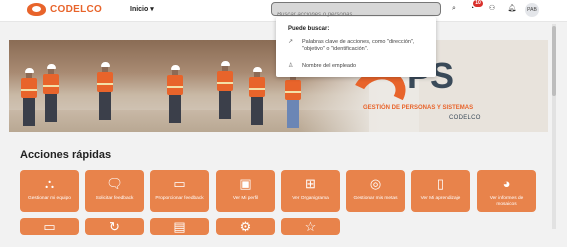 This screenshot has width=567, height=247. Describe the element at coordinates (310, 198) in the screenshot. I see `tile-label: Ver Organigrama` at that location.